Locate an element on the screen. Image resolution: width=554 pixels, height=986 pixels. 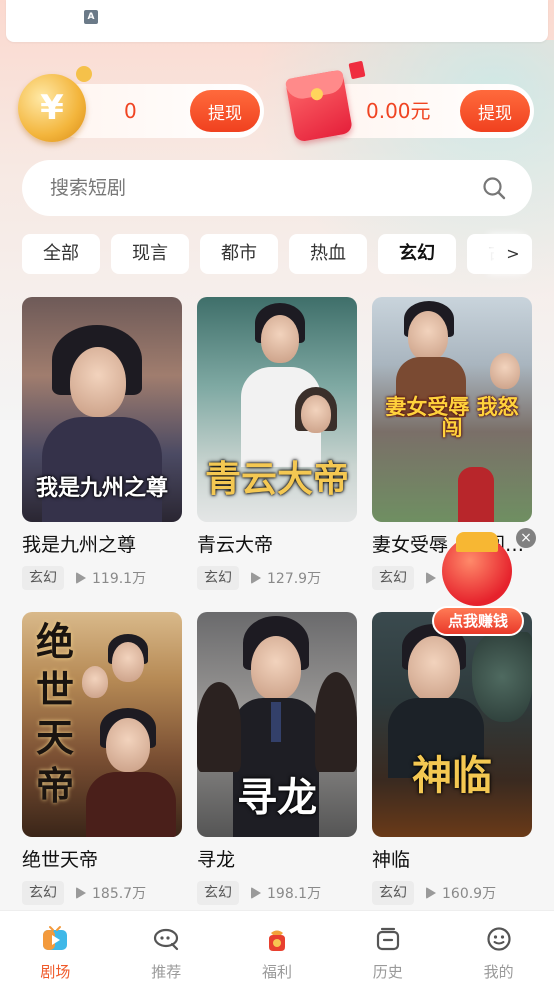
chevron-right-icon: > is located at coordinates (513, 253).